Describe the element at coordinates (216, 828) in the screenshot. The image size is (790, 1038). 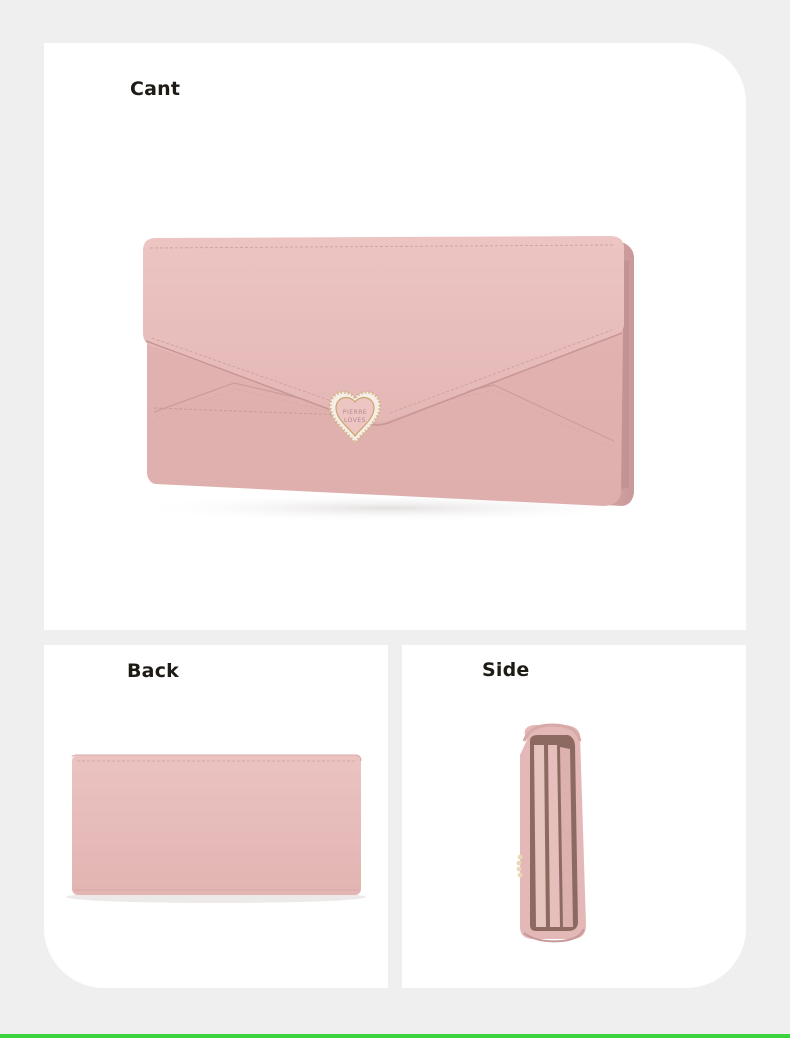
I see `wallet-back-image` at that location.